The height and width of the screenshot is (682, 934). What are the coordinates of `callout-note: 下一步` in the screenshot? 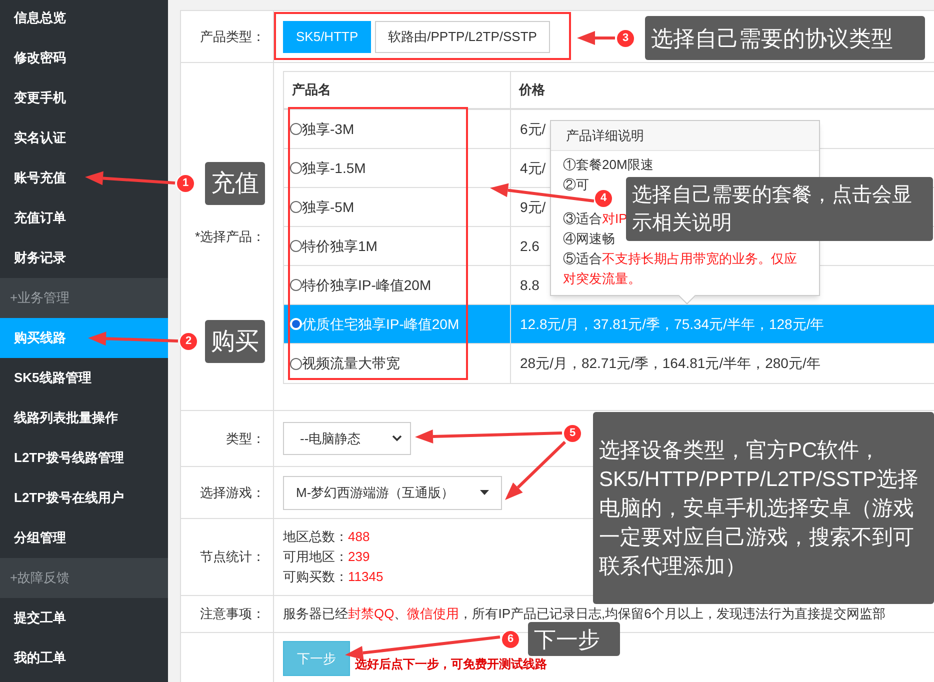 It's located at (574, 639).